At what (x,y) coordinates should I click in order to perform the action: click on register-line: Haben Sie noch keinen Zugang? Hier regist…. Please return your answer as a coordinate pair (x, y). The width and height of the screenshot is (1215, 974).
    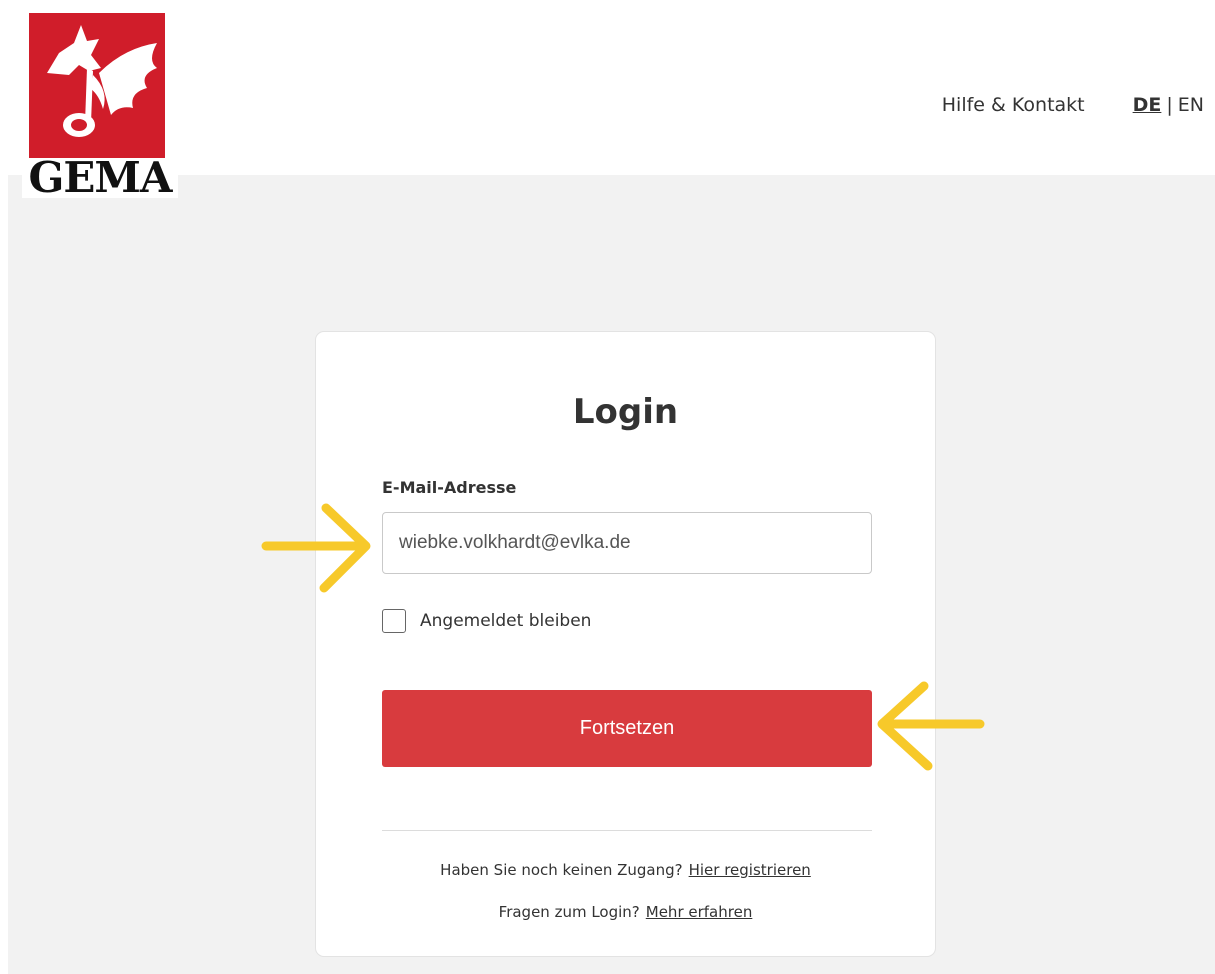
    Looking at the image, I should click on (625, 870).